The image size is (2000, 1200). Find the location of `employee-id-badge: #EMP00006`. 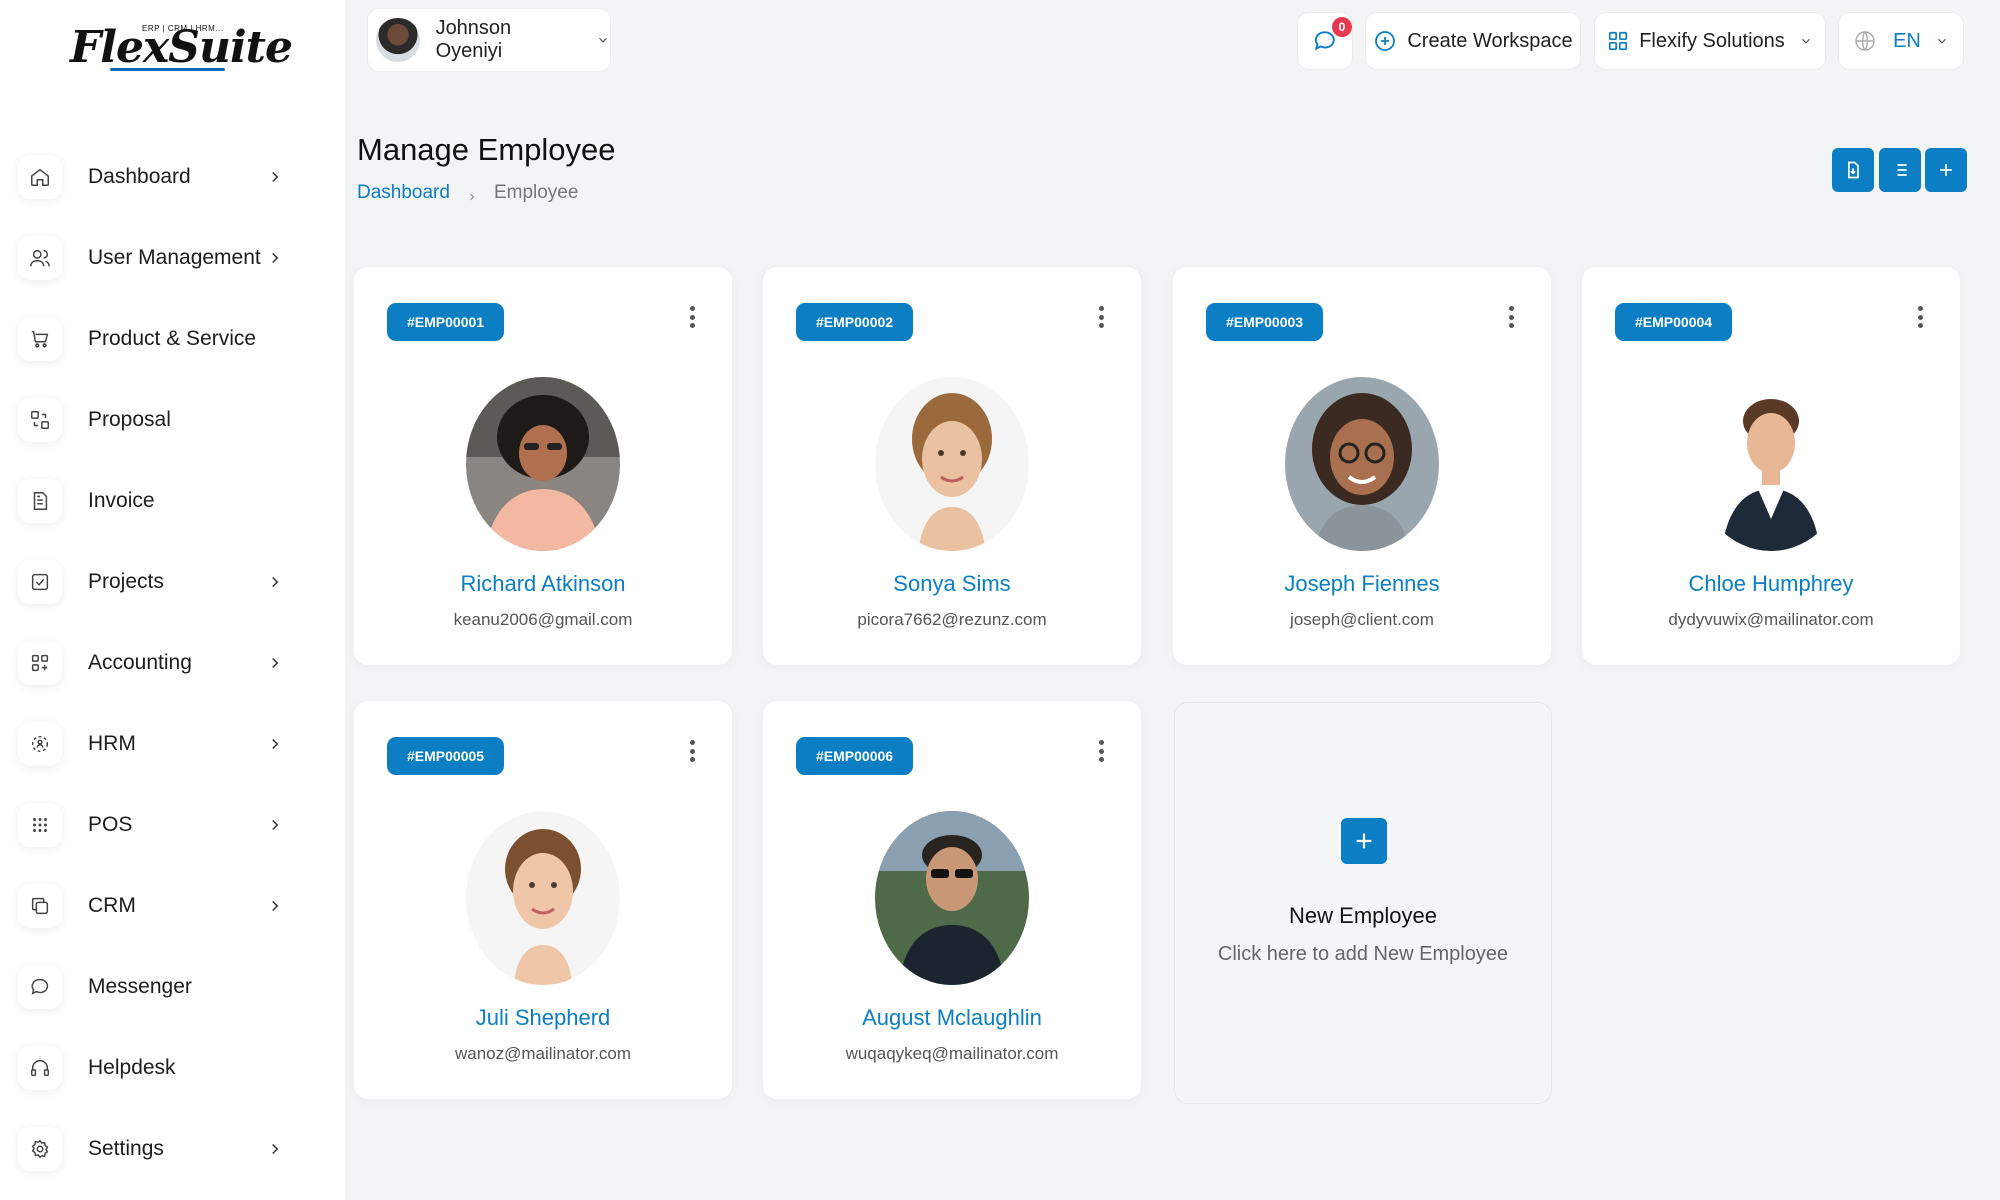

employee-id-badge: #EMP00006 is located at coordinates (855, 756).